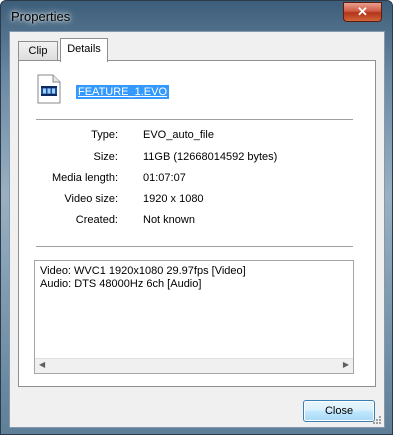 This screenshot has height=435, width=393. Describe the element at coordinates (196, 16) in the screenshot. I see `title-bar: Properties ✕` at that location.